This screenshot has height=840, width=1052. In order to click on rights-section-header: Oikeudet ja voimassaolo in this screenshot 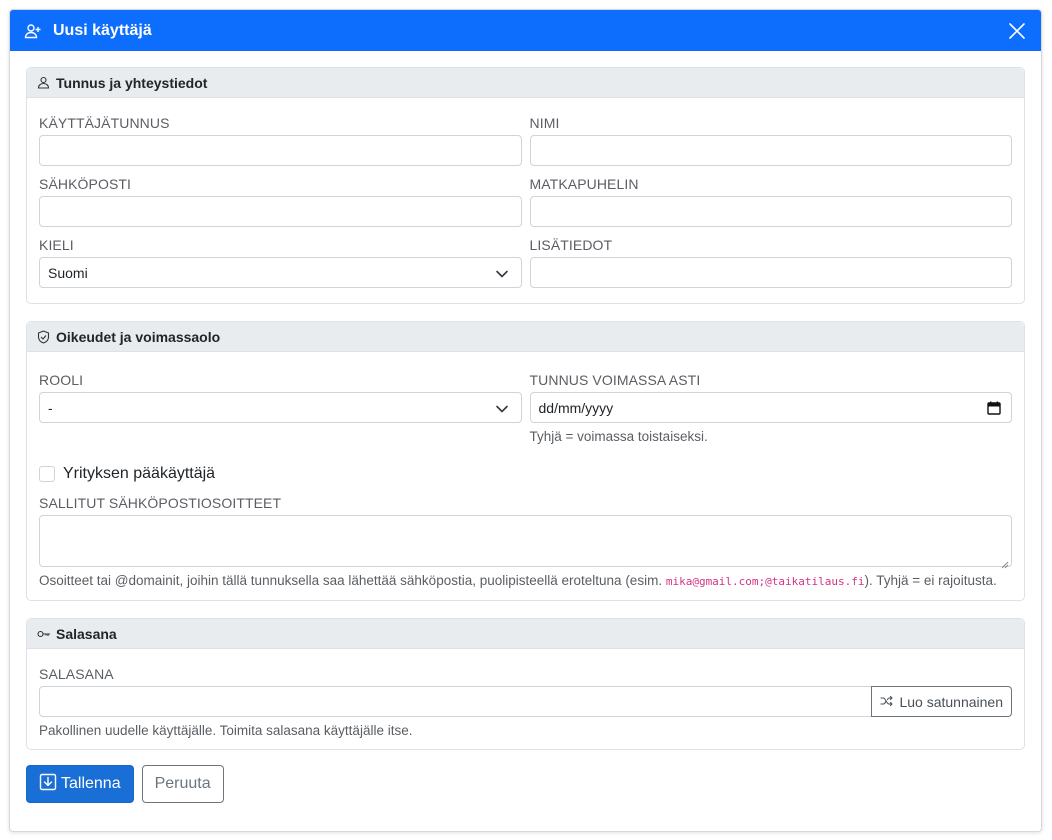, I will do `click(525, 337)`.